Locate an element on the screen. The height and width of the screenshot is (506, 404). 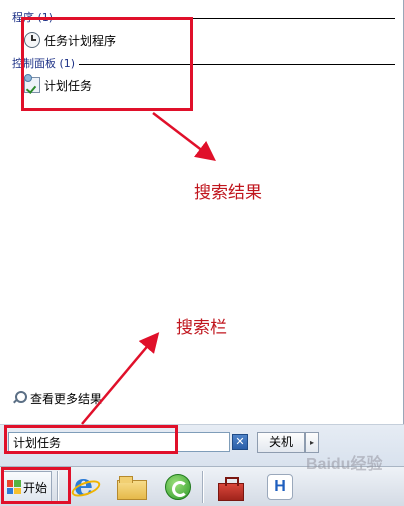
see-more-results-label: 查看更多结果 is located at coordinates (66, 398).